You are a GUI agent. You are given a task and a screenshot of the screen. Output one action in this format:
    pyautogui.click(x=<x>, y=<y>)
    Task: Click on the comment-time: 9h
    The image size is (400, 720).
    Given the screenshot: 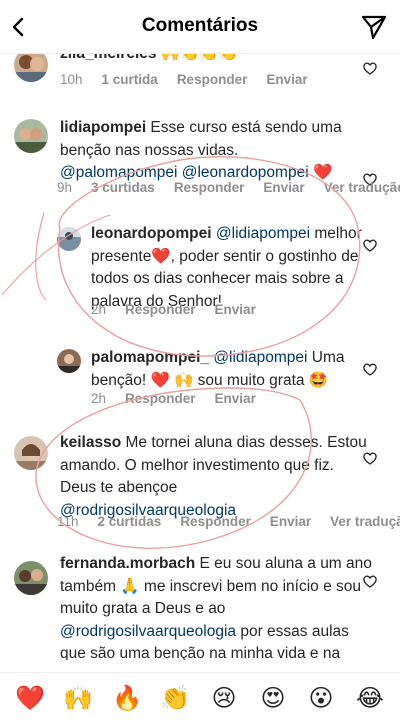 What is the action you would take?
    pyautogui.click(x=65, y=187)
    